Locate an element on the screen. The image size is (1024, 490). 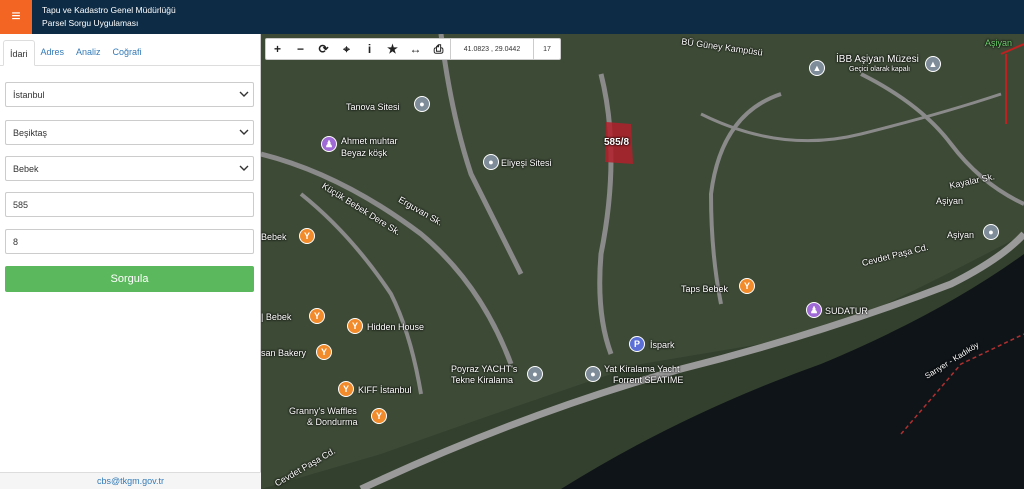
measure-button: ↔ is located at coordinates (415, 49).